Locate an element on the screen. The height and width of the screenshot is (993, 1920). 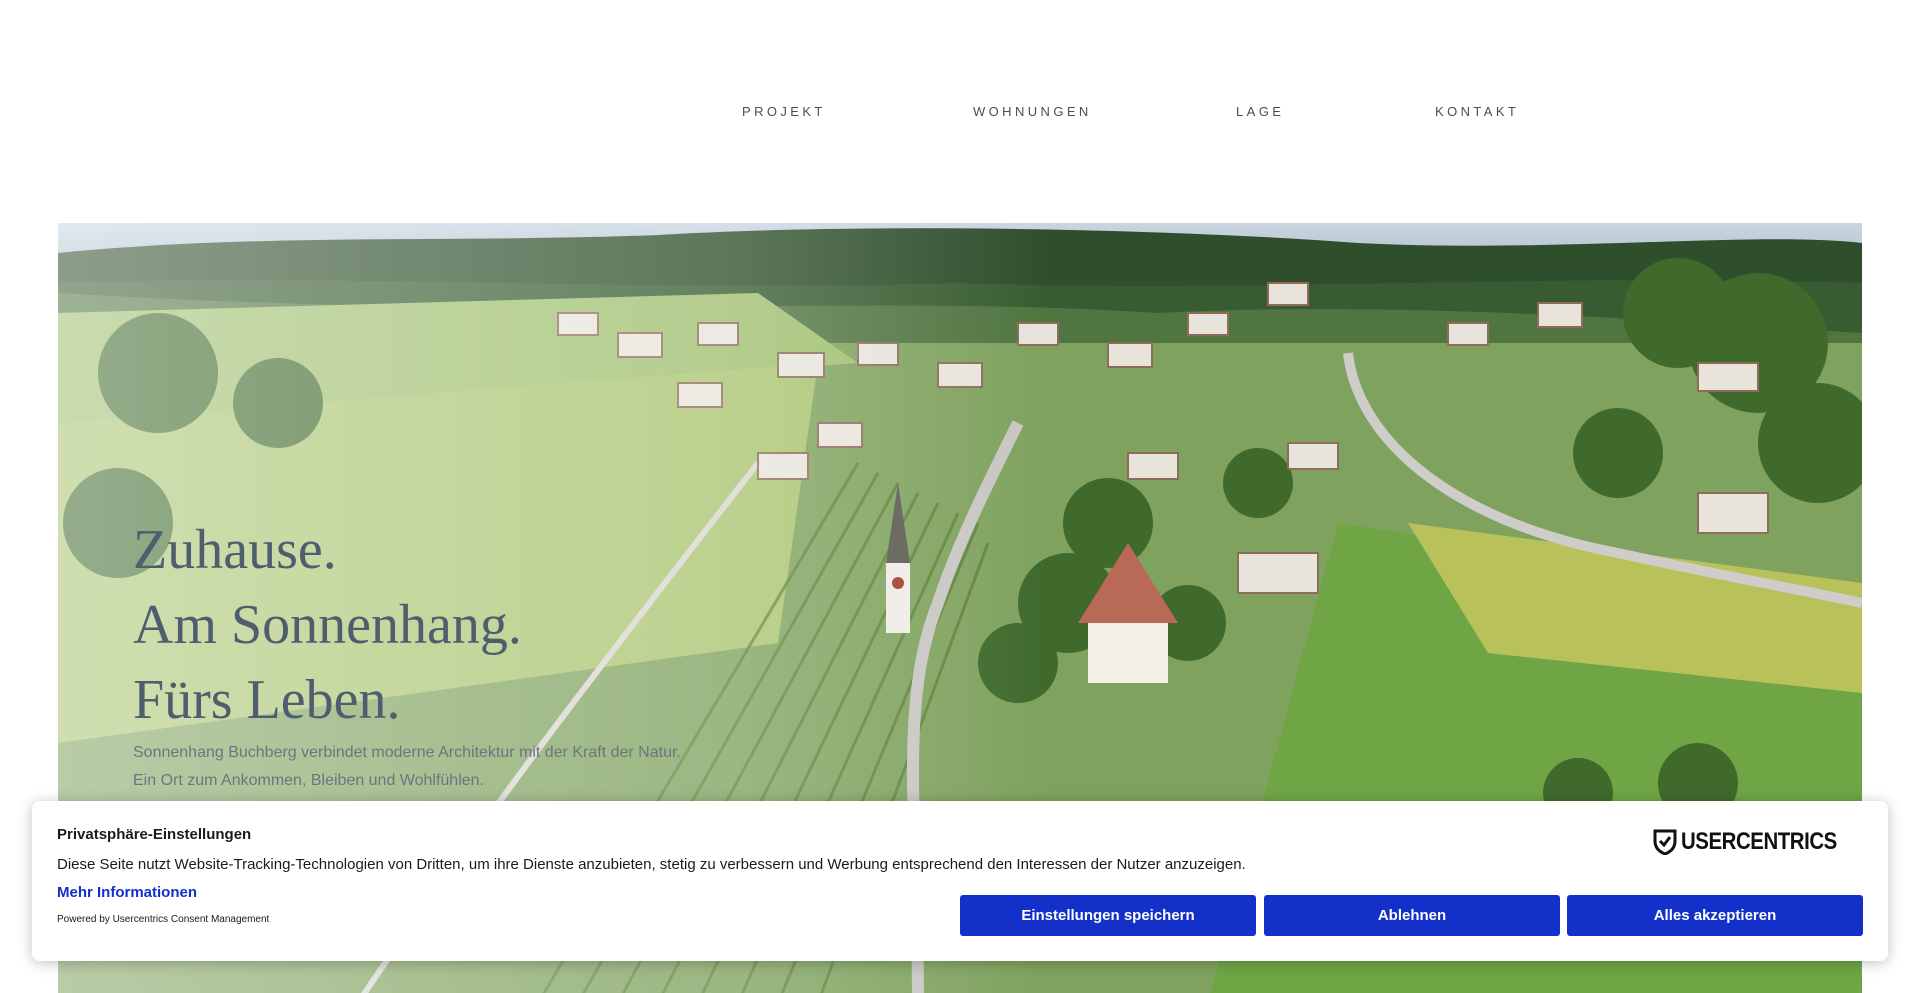
deny-button: Ablehnen is located at coordinates (1412, 915).